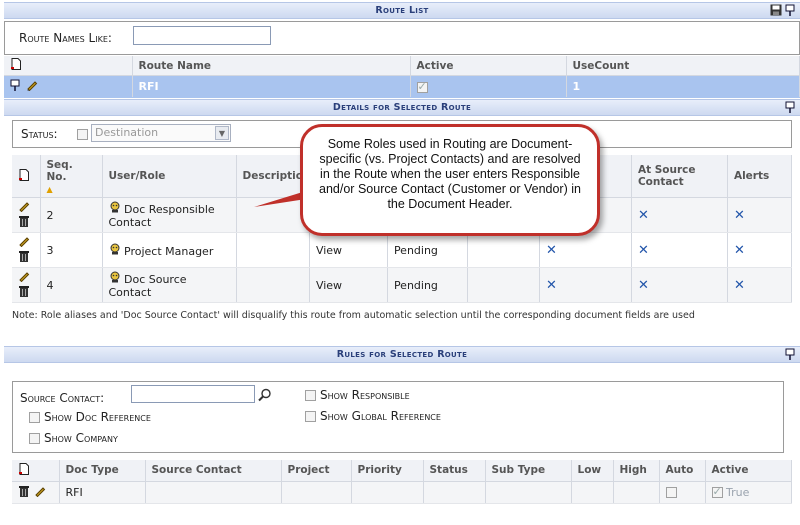 This screenshot has height=525, width=800. What do you see at coordinates (402, 38) in the screenshot?
I see `route-filter-panel: Route Names Like:` at bounding box center [402, 38].